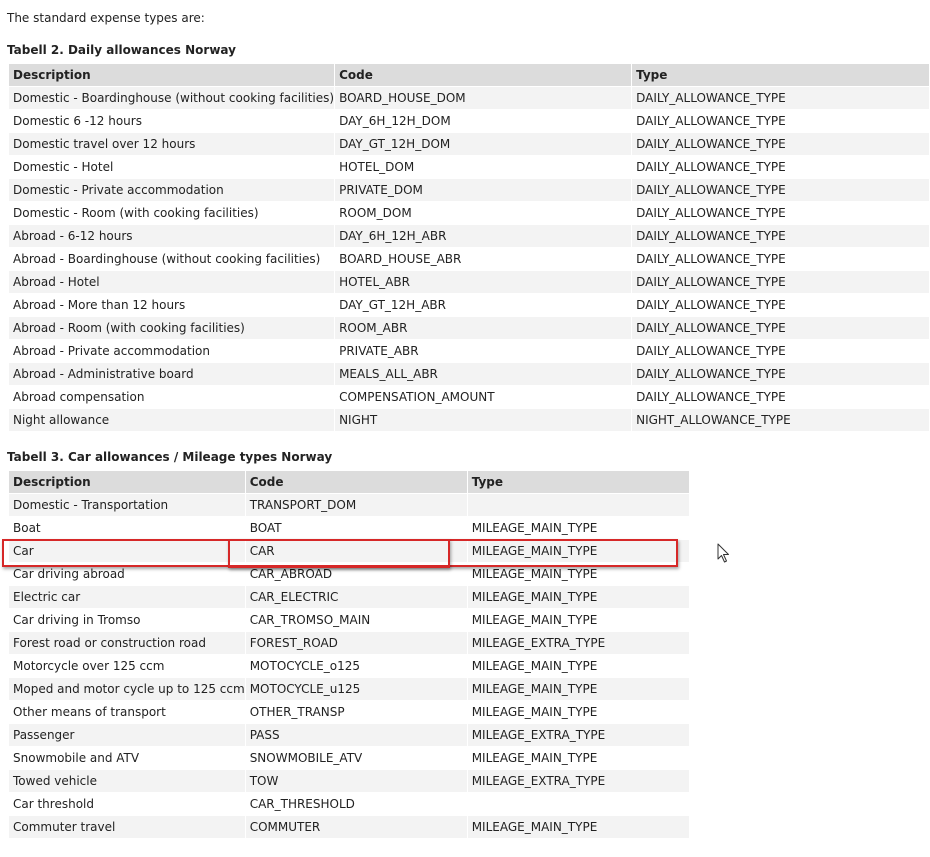 This screenshot has height=857, width=930. What do you see at coordinates (483, 213) in the screenshot?
I see `code-cell: ROOM_DOM` at bounding box center [483, 213].